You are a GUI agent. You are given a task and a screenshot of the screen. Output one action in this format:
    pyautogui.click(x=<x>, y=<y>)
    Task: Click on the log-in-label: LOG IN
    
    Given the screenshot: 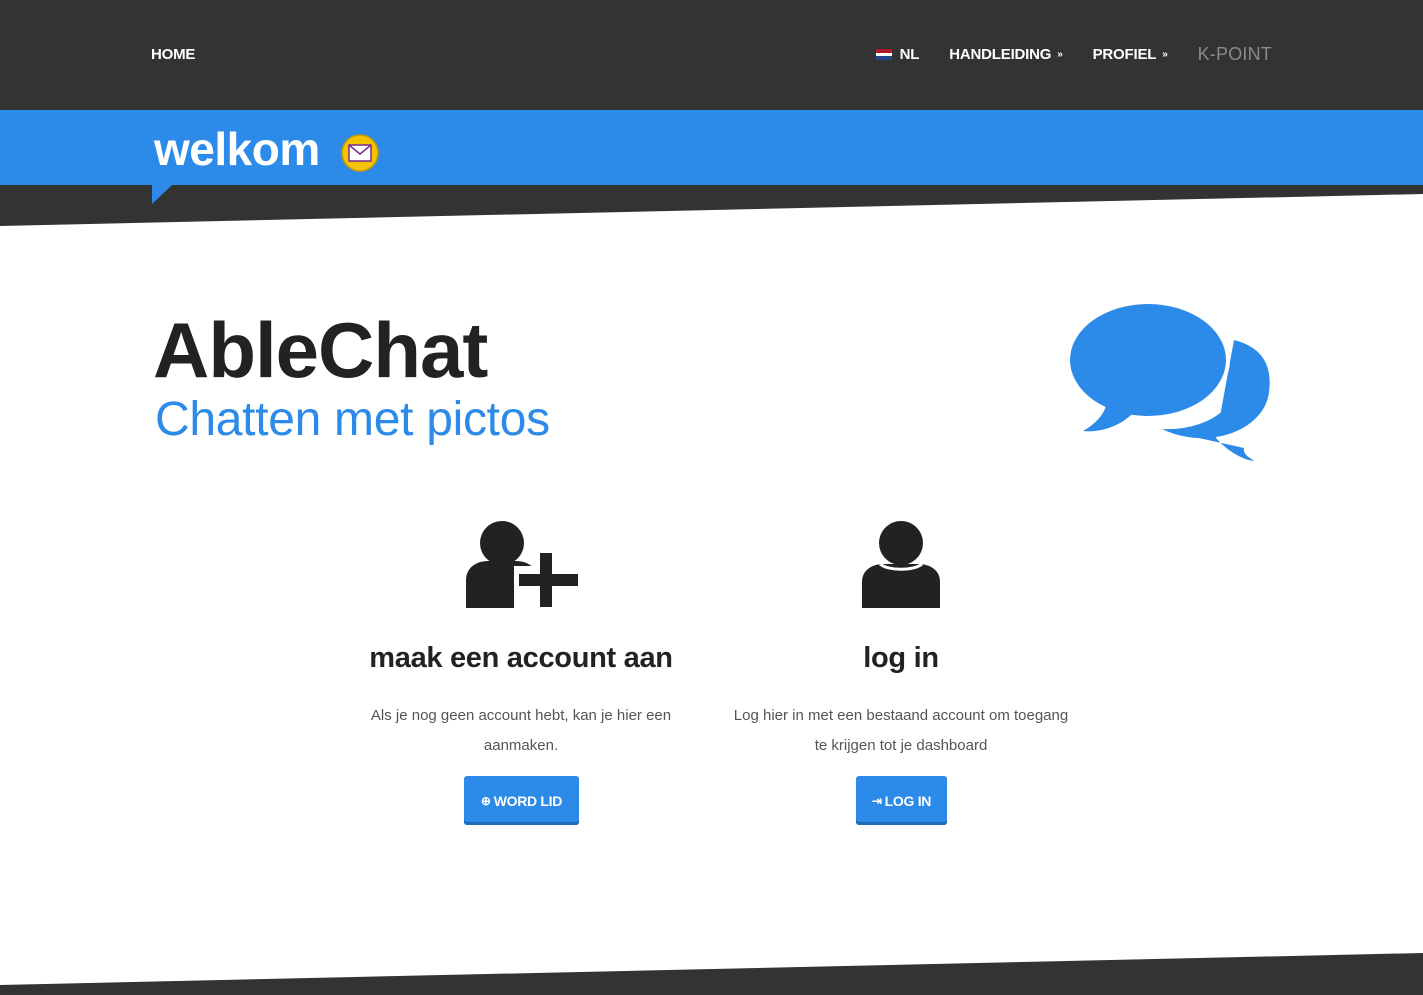 What is the action you would take?
    pyautogui.click(x=908, y=800)
    